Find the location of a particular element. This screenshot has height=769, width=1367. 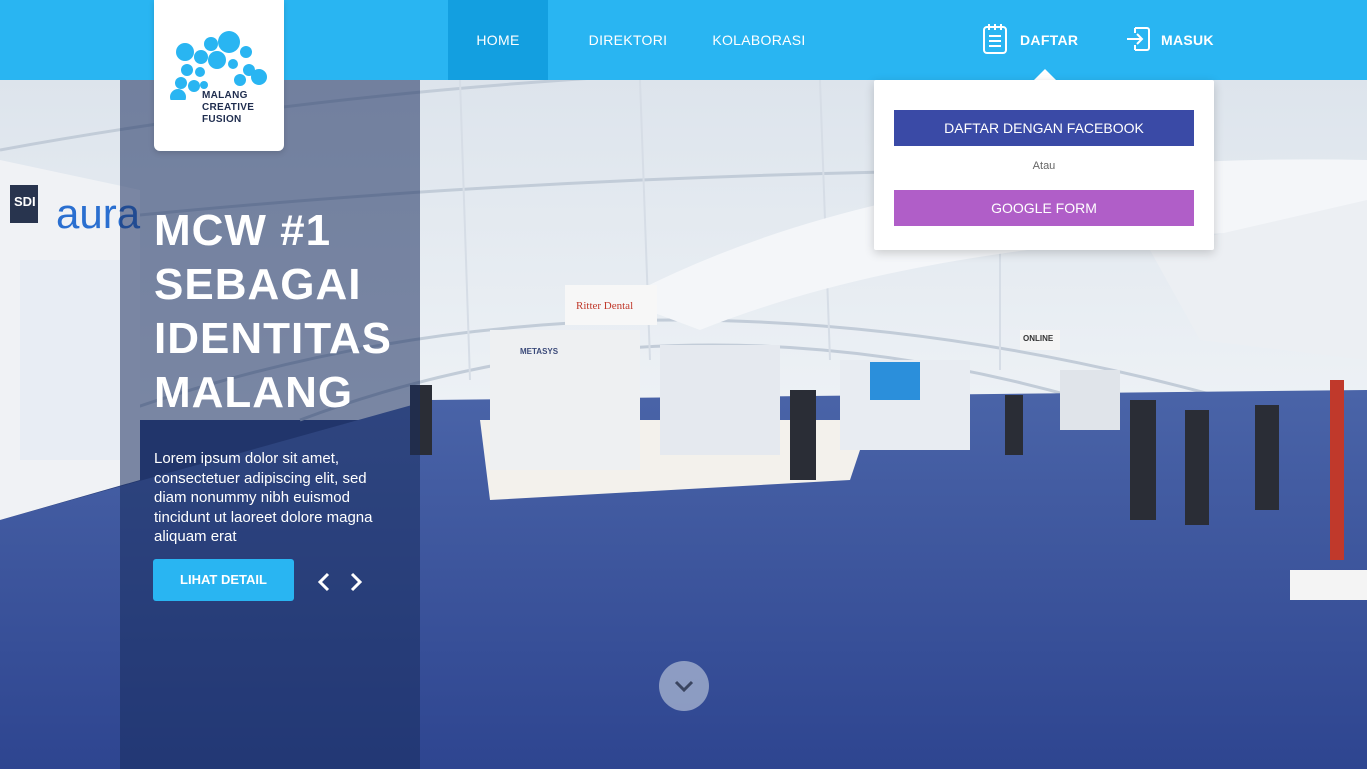

daftar-facebook-button: DAFTAR DENGAN FACEBOOK is located at coordinates (1044, 128).